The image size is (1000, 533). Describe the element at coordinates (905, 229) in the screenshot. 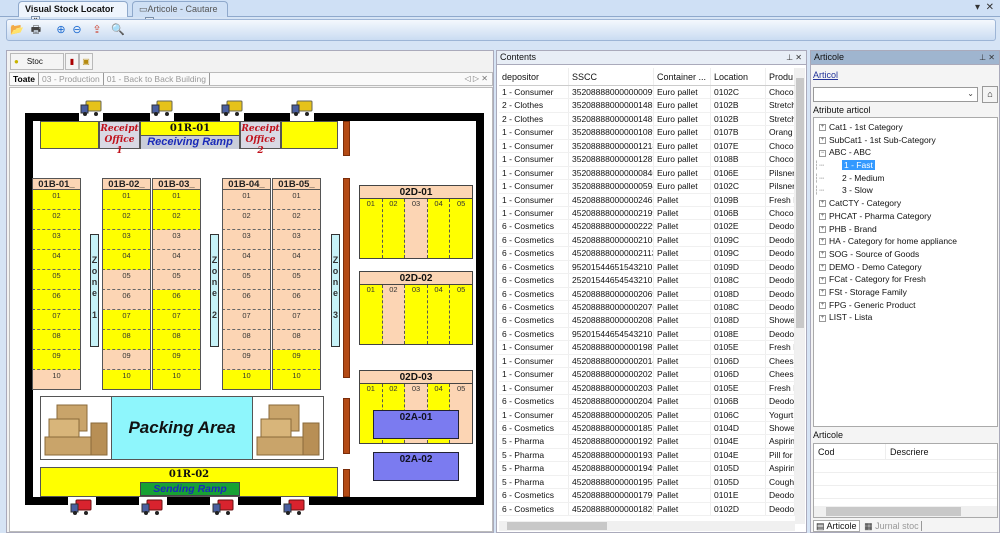

I see `tree-node: + PHB - Brand` at that location.